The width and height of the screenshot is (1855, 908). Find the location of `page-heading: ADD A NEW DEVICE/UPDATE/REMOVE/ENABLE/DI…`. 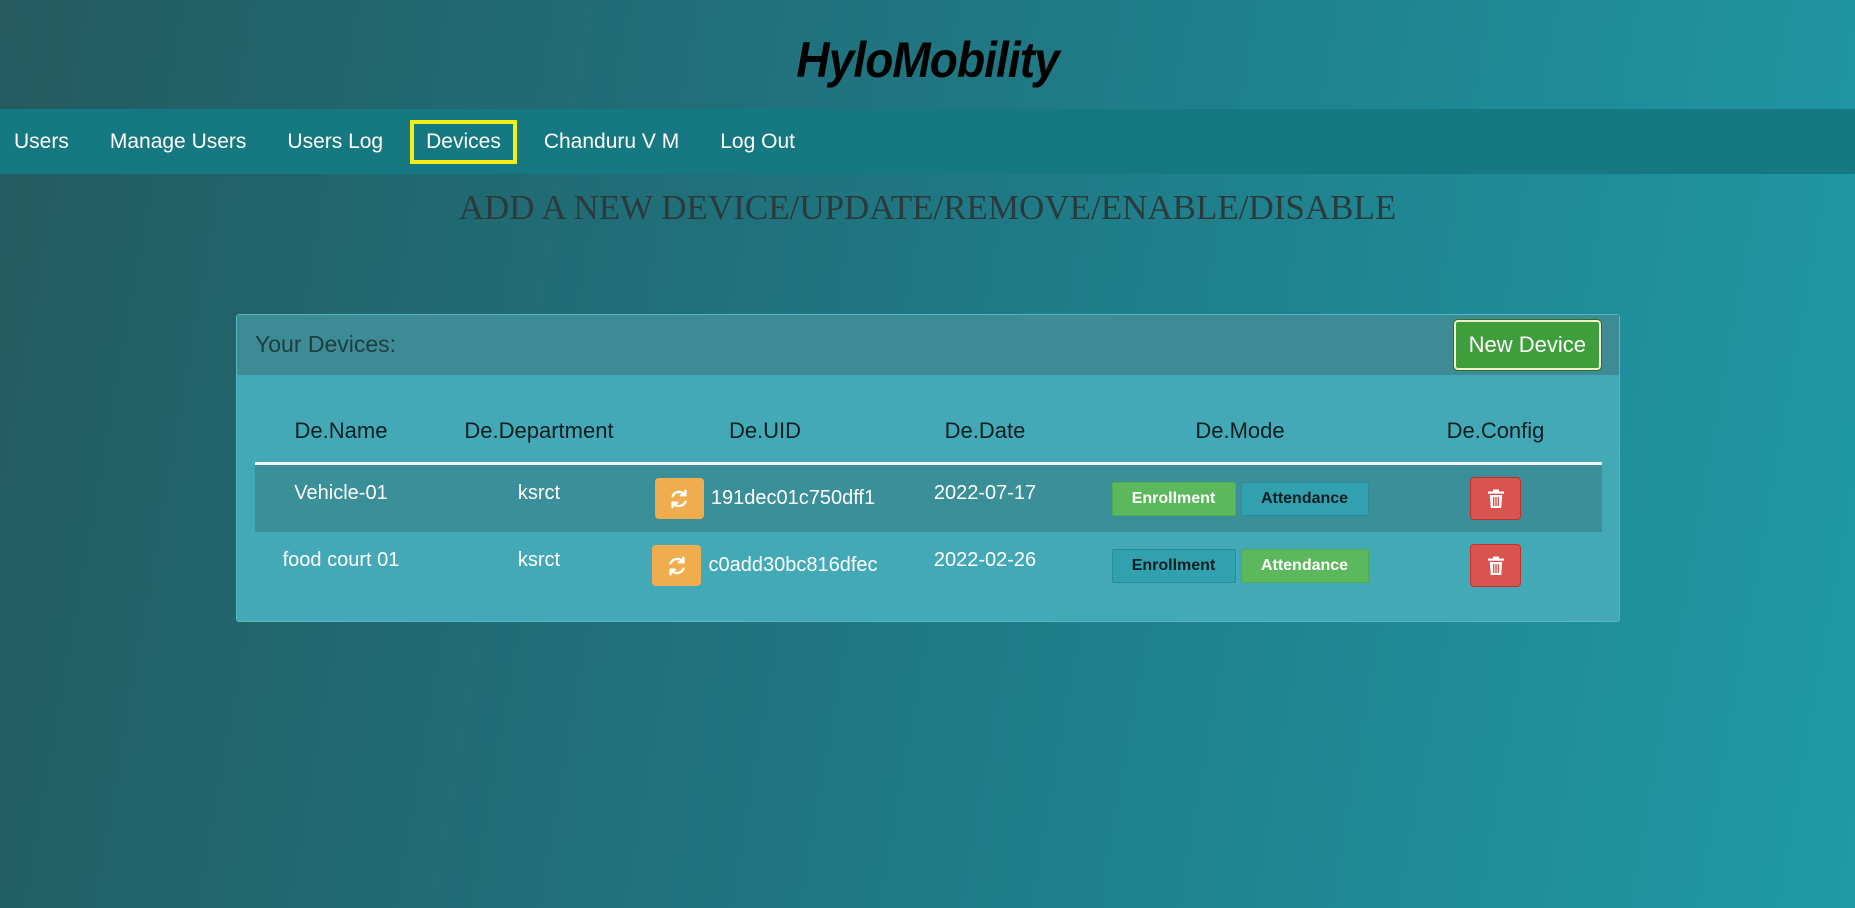

page-heading: ADD A NEW DEVICE/UPDATE/REMOVE/ENABLE/DI… is located at coordinates (927, 207).